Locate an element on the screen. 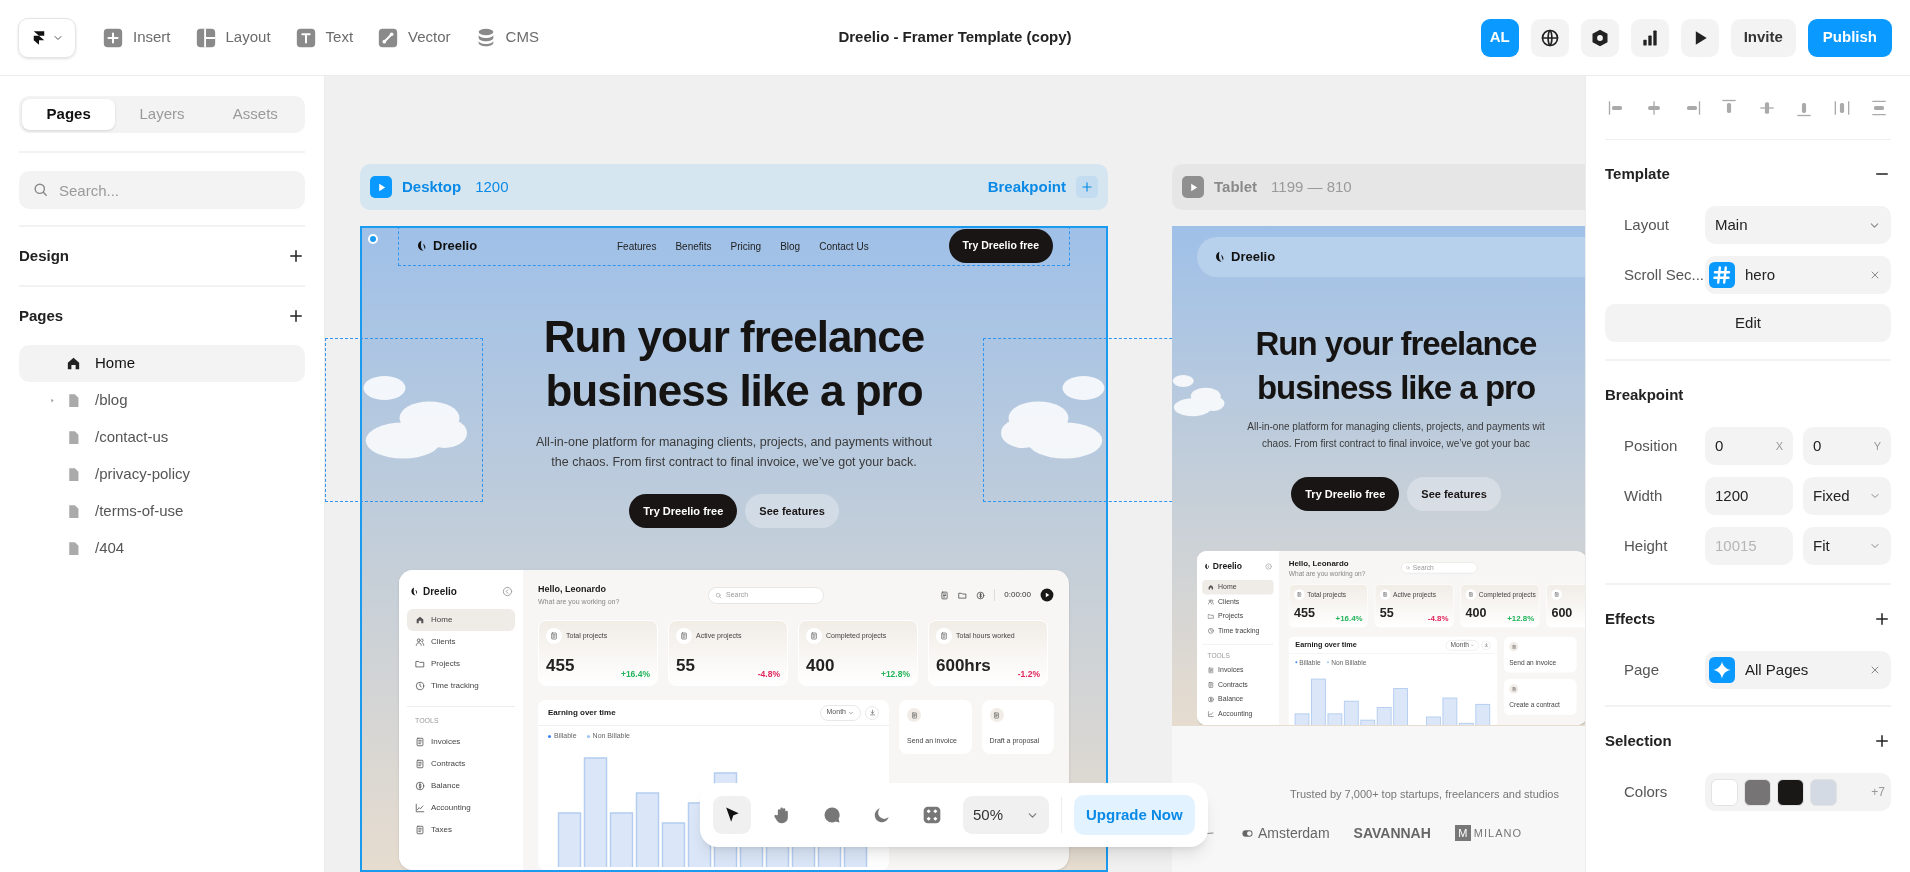 Image resolution: width=1910 pixels, height=872 pixels. add-breakpoint-button is located at coordinates (1087, 187).